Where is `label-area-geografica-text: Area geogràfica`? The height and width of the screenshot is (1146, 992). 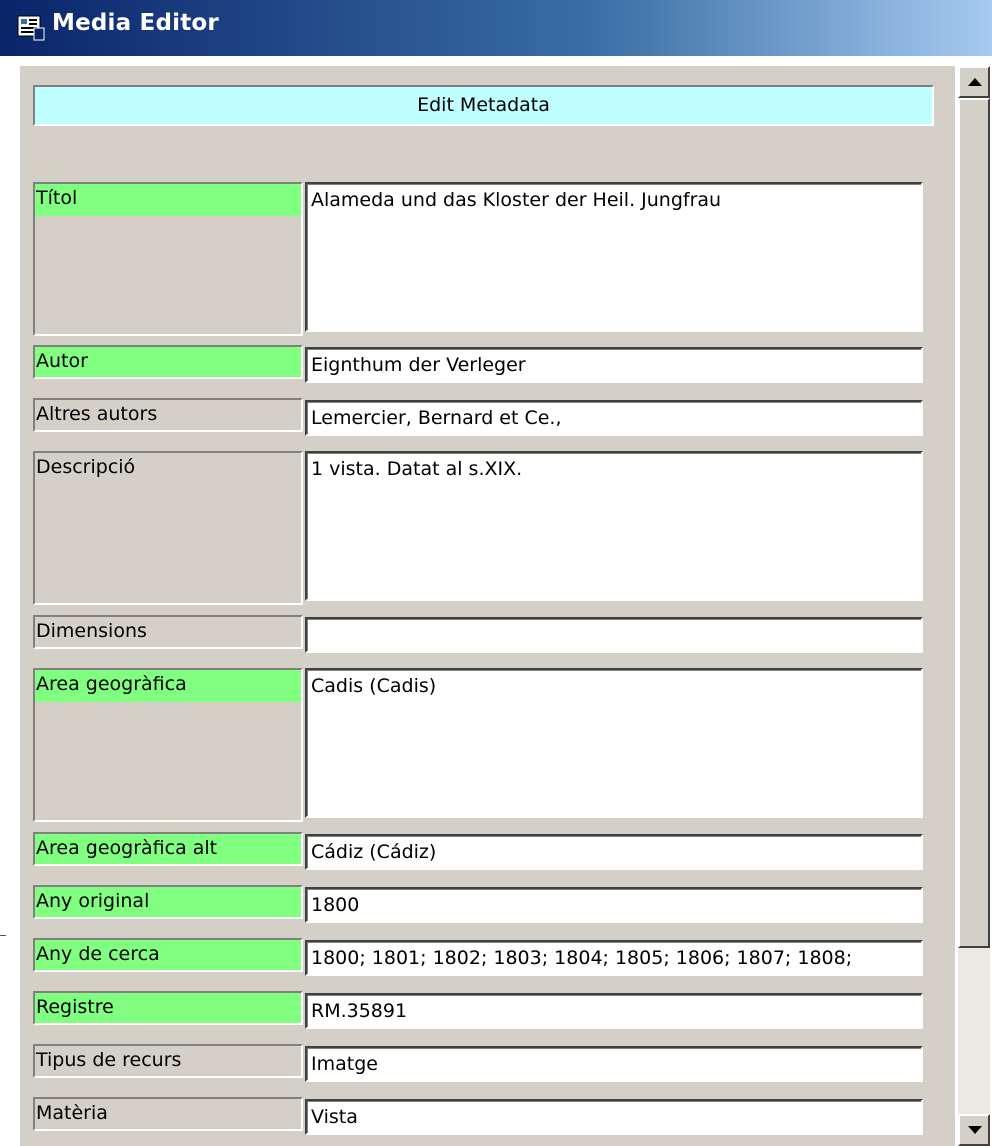 label-area-geografica-text: Area geogràfica is located at coordinates (111, 684).